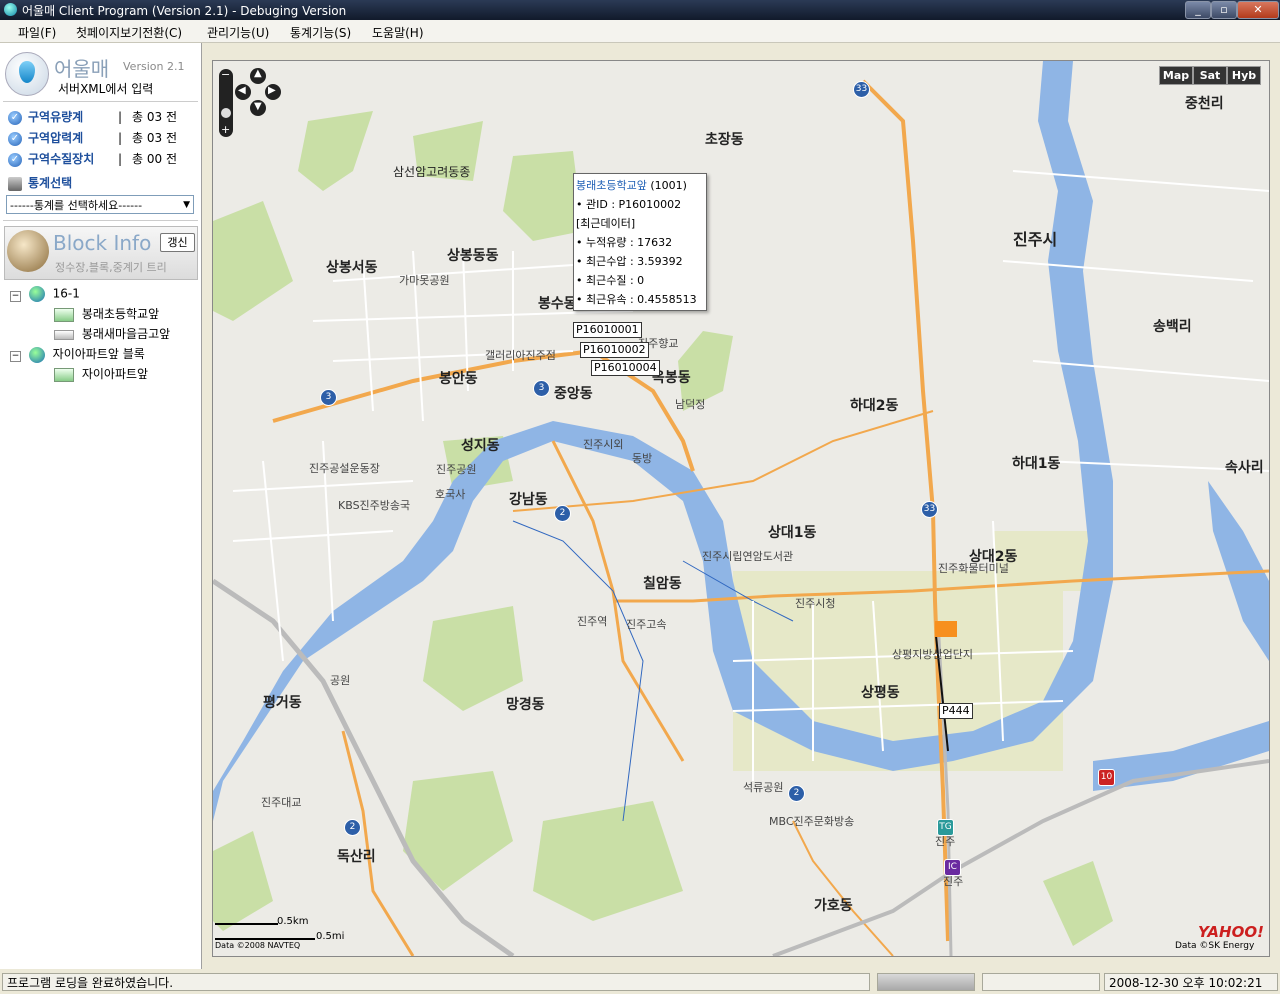  Describe the element at coordinates (177, 242) in the screenshot. I see `refresh-button: 갱신` at that location.